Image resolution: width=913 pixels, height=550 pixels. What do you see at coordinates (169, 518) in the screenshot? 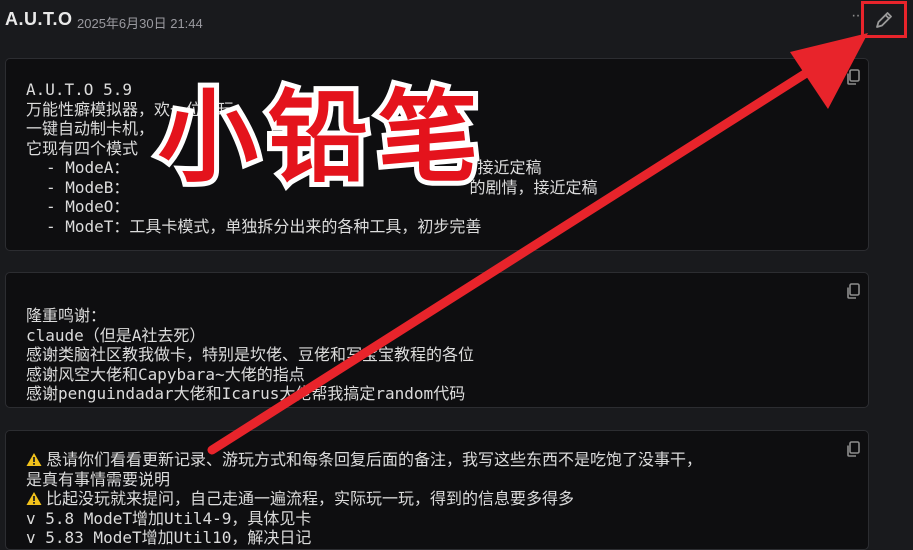
I see `block-line: v 5.8 ModeT增加Util4-9，具体见卡` at bounding box center [169, 518].